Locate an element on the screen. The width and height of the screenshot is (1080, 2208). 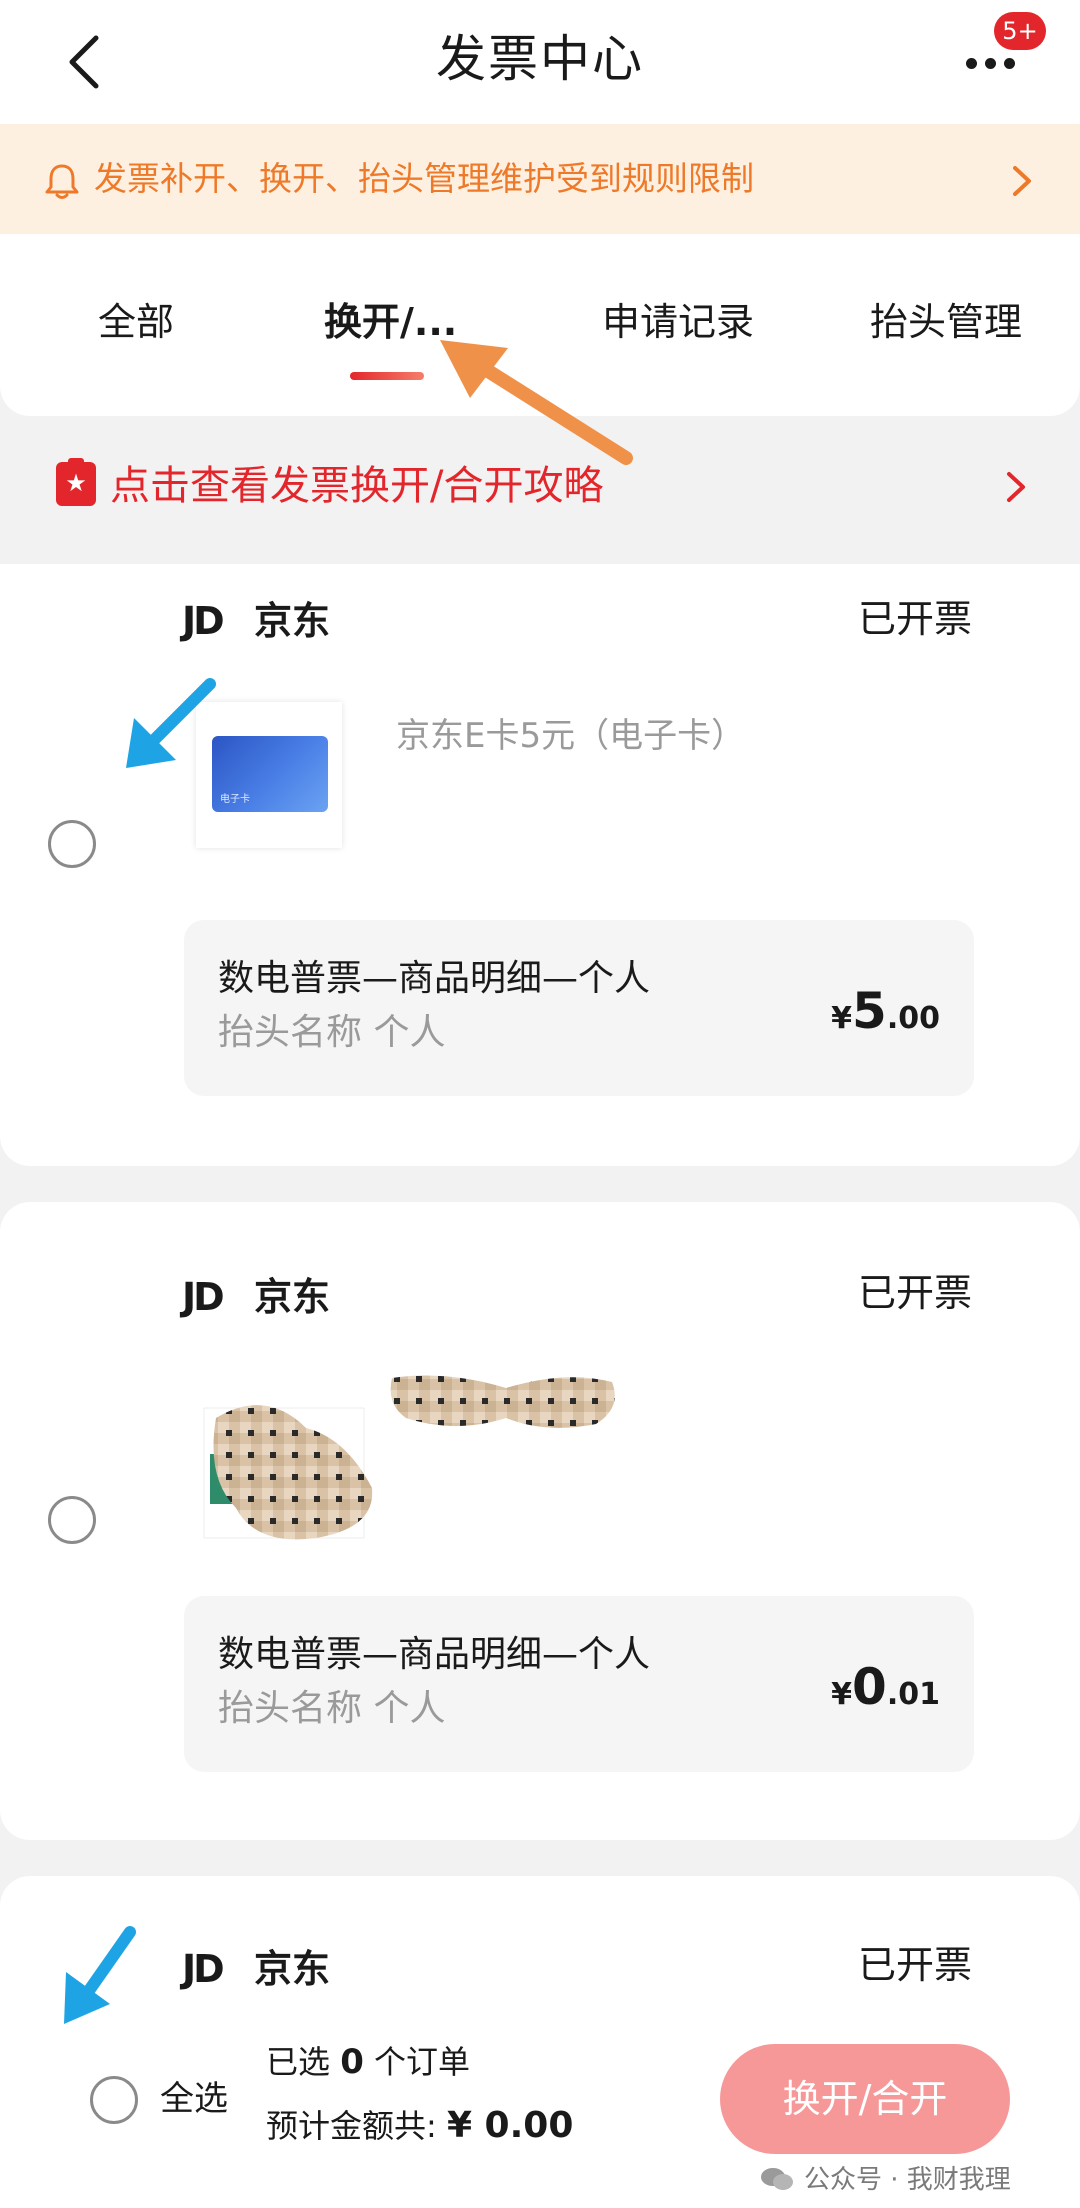
rule-notice-bar: 发票补开、换开、抬头管理维护受到规则限制 is located at coordinates (540, 179).